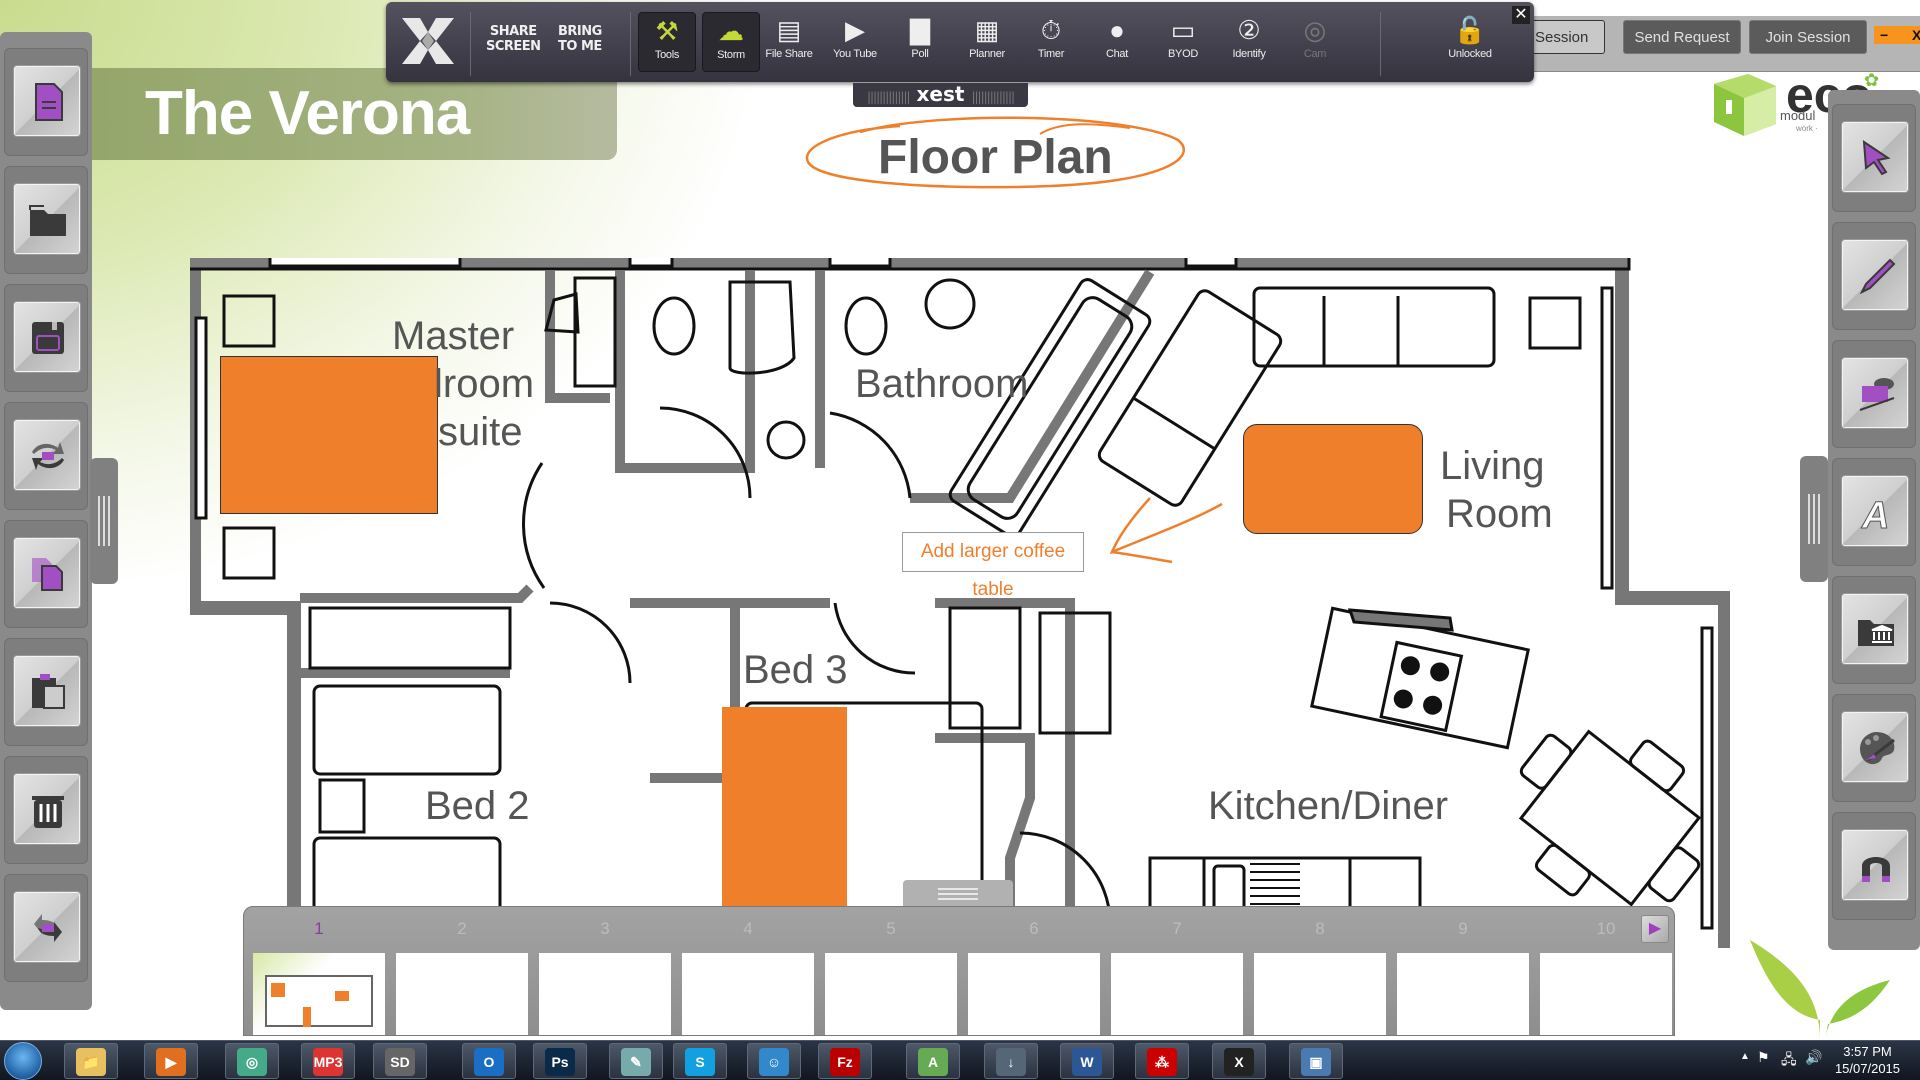 This screenshot has width=1920, height=1080. Describe the element at coordinates (1034, 929) in the screenshot. I see `page-number: 6` at that location.